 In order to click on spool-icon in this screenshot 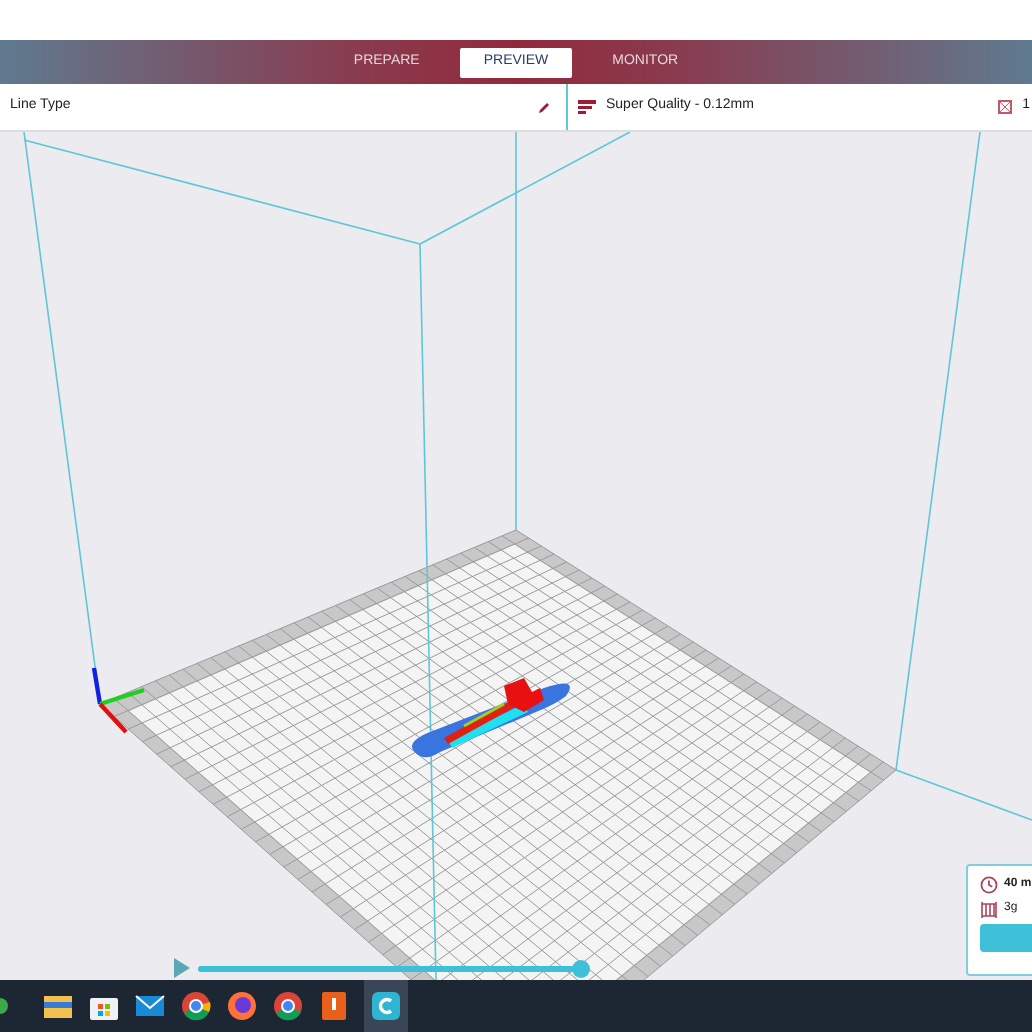, I will do `click(989, 909)`.